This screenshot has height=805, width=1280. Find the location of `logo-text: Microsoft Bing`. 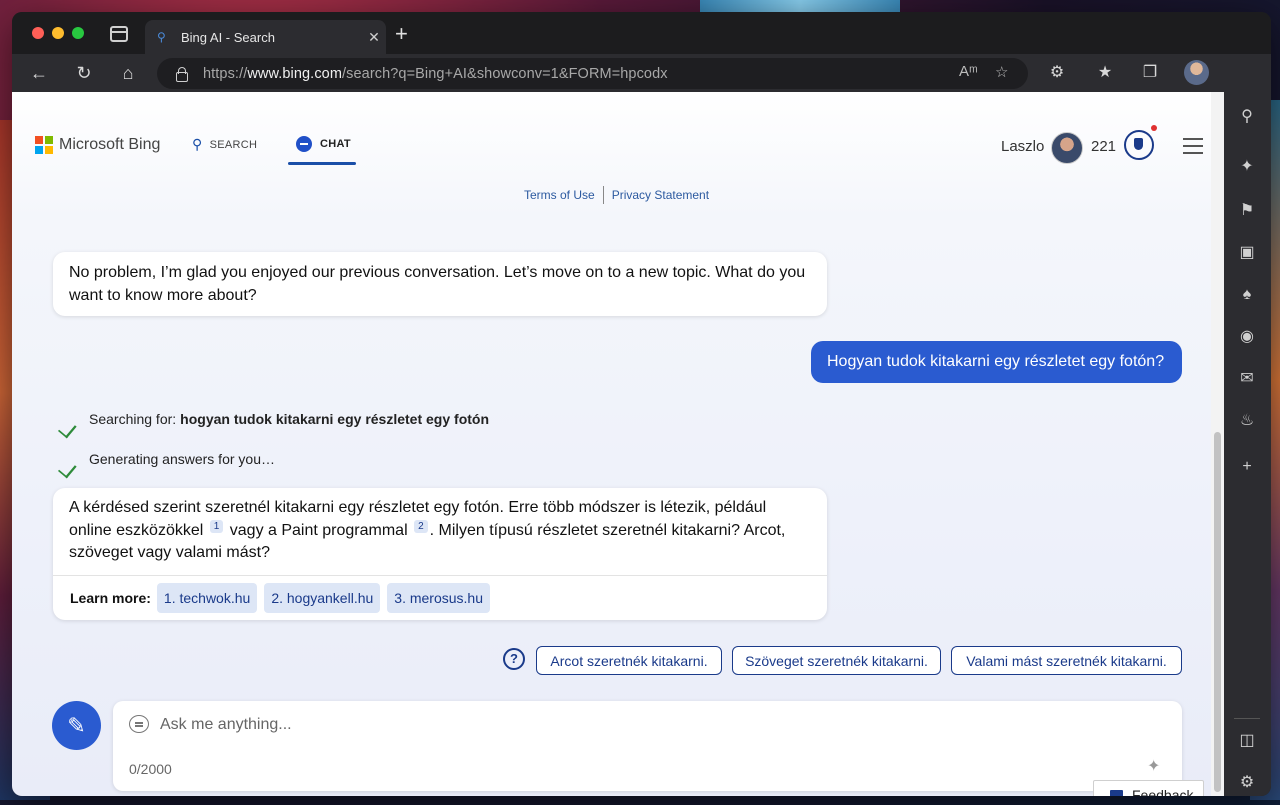

logo-text: Microsoft Bing is located at coordinates (110, 144).